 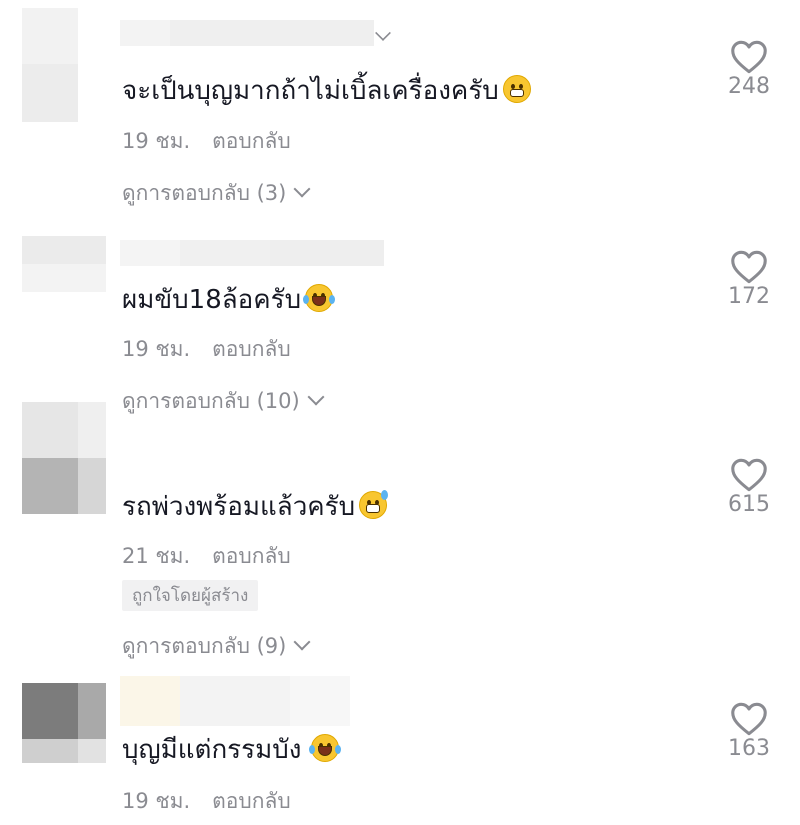 I want to click on comment-text: บุญมีแต่กรรมบัง, so click(x=232, y=750).